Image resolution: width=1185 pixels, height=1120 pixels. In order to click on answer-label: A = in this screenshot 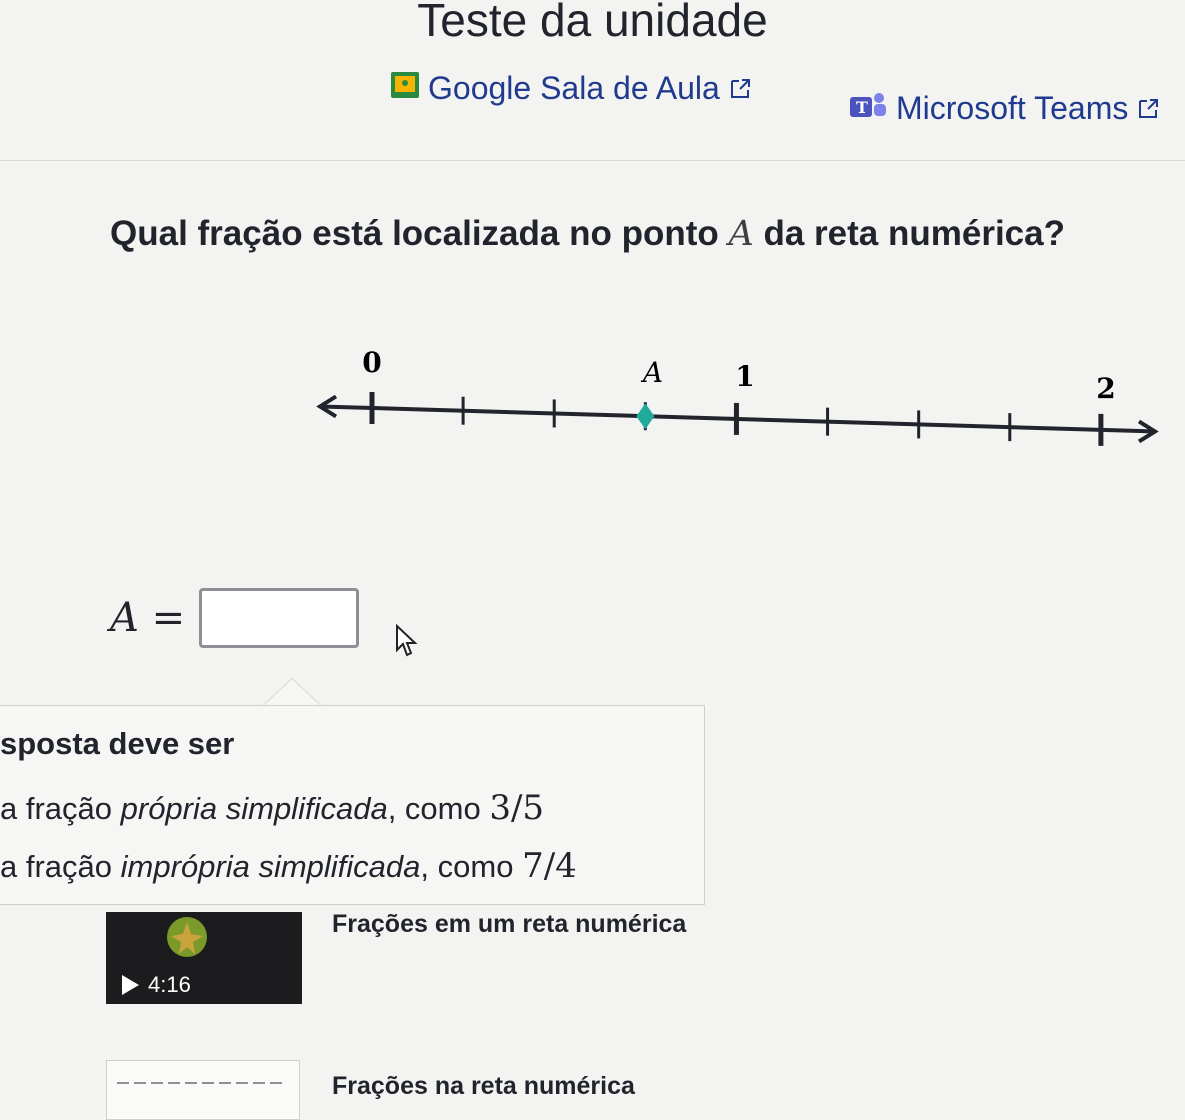, I will do `click(148, 618)`.